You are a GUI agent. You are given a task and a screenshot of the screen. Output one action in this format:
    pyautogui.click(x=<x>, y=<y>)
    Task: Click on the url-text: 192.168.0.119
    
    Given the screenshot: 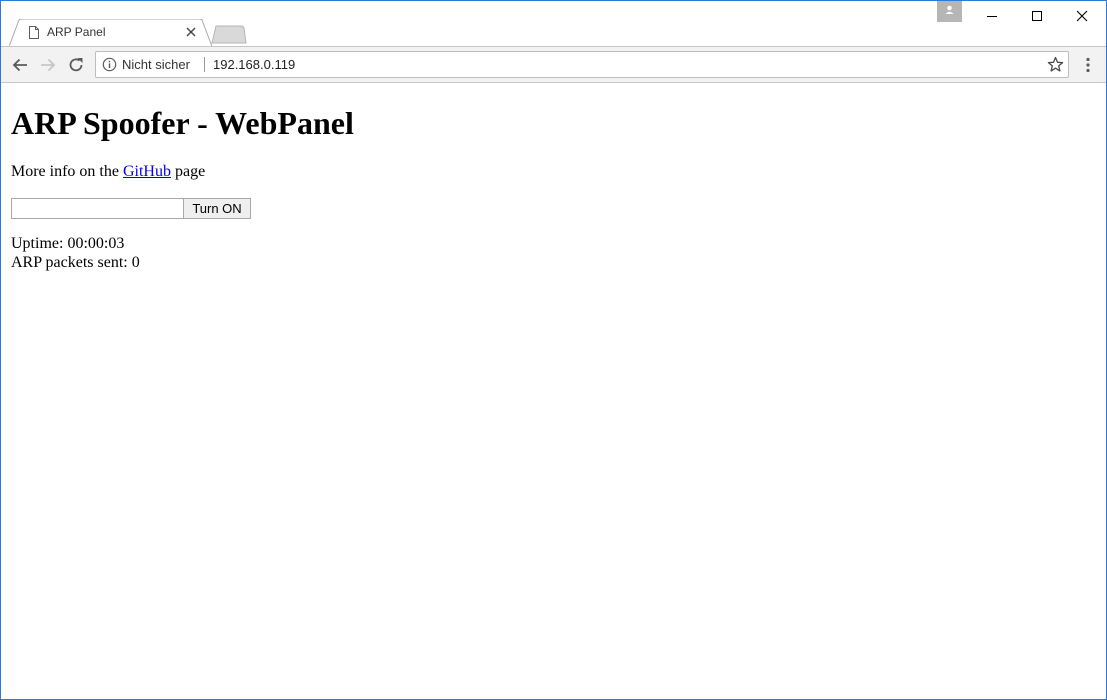 What is the action you would take?
    pyautogui.click(x=254, y=64)
    